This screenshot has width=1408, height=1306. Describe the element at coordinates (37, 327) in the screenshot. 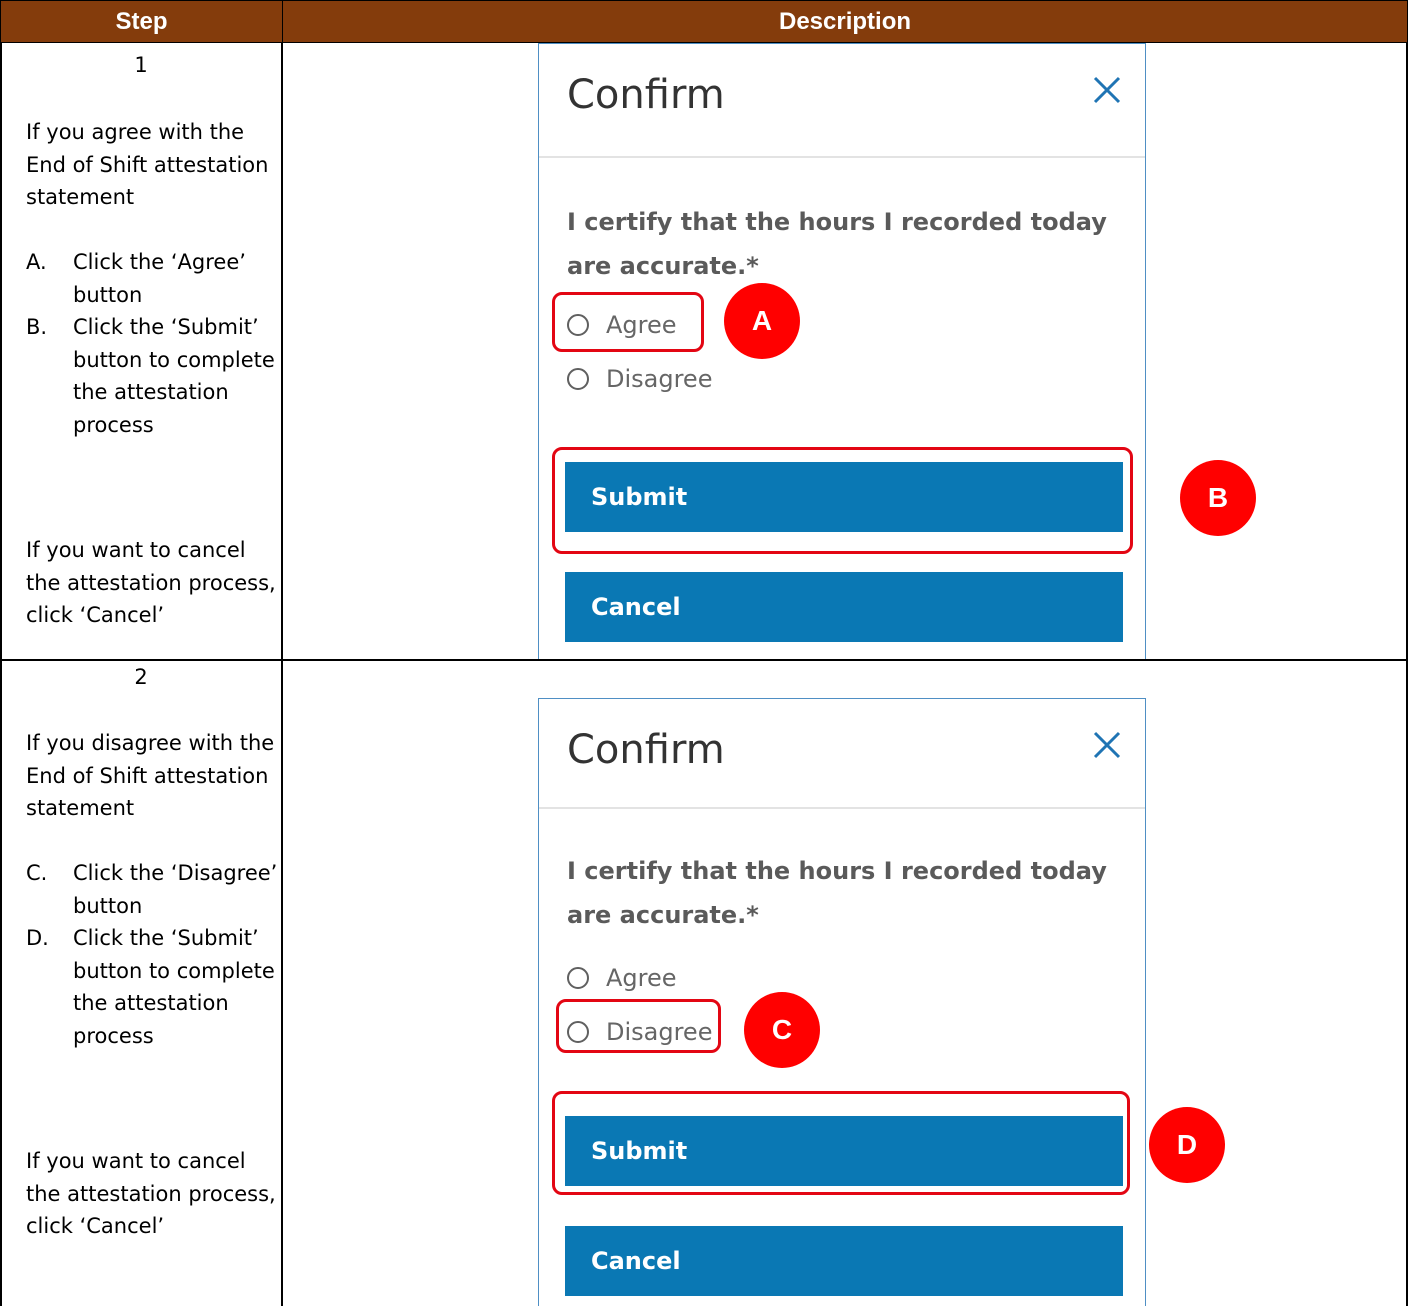

I see `list-marker: B.` at that location.